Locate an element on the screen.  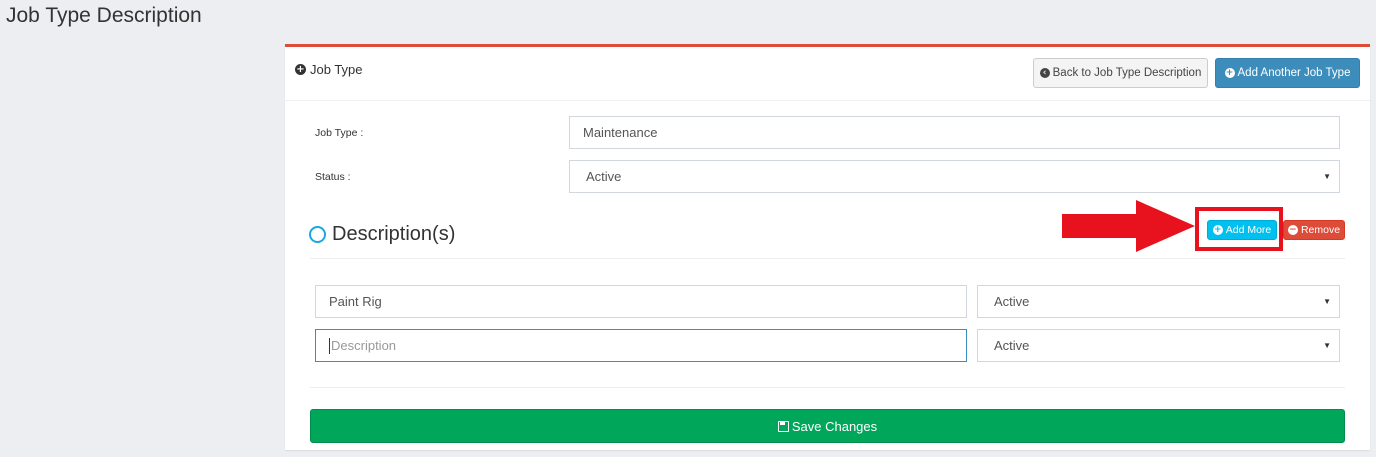
save-changes-label: Save Changes is located at coordinates (834, 426).